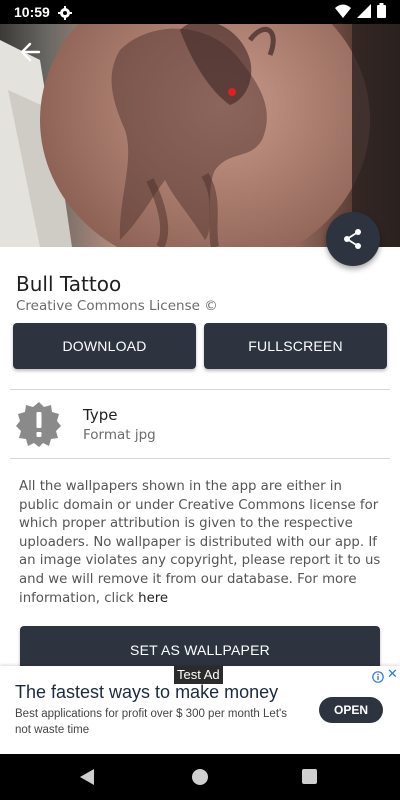 Image resolution: width=400 pixels, height=800 pixels. I want to click on share-icon, so click(352, 239).